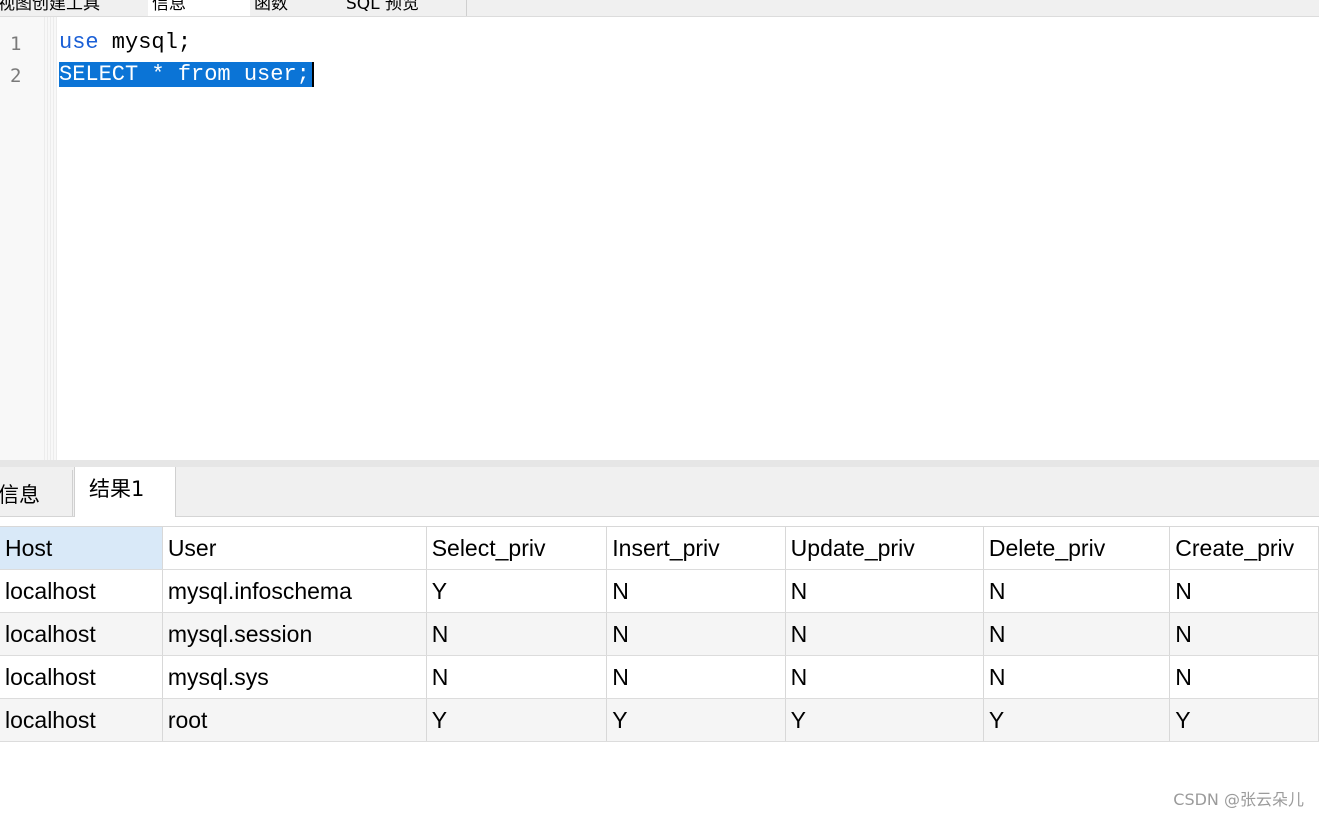  Describe the element at coordinates (1077, 548) in the screenshot. I see `column-header-delete-priv: Delete_priv` at that location.